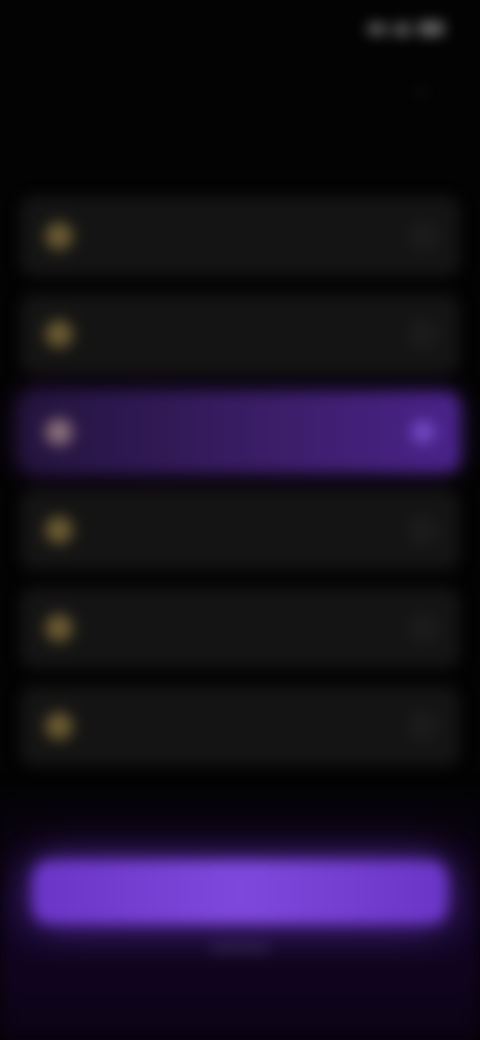 The height and width of the screenshot is (1040, 480). I want to click on battery-icon, so click(431, 28).